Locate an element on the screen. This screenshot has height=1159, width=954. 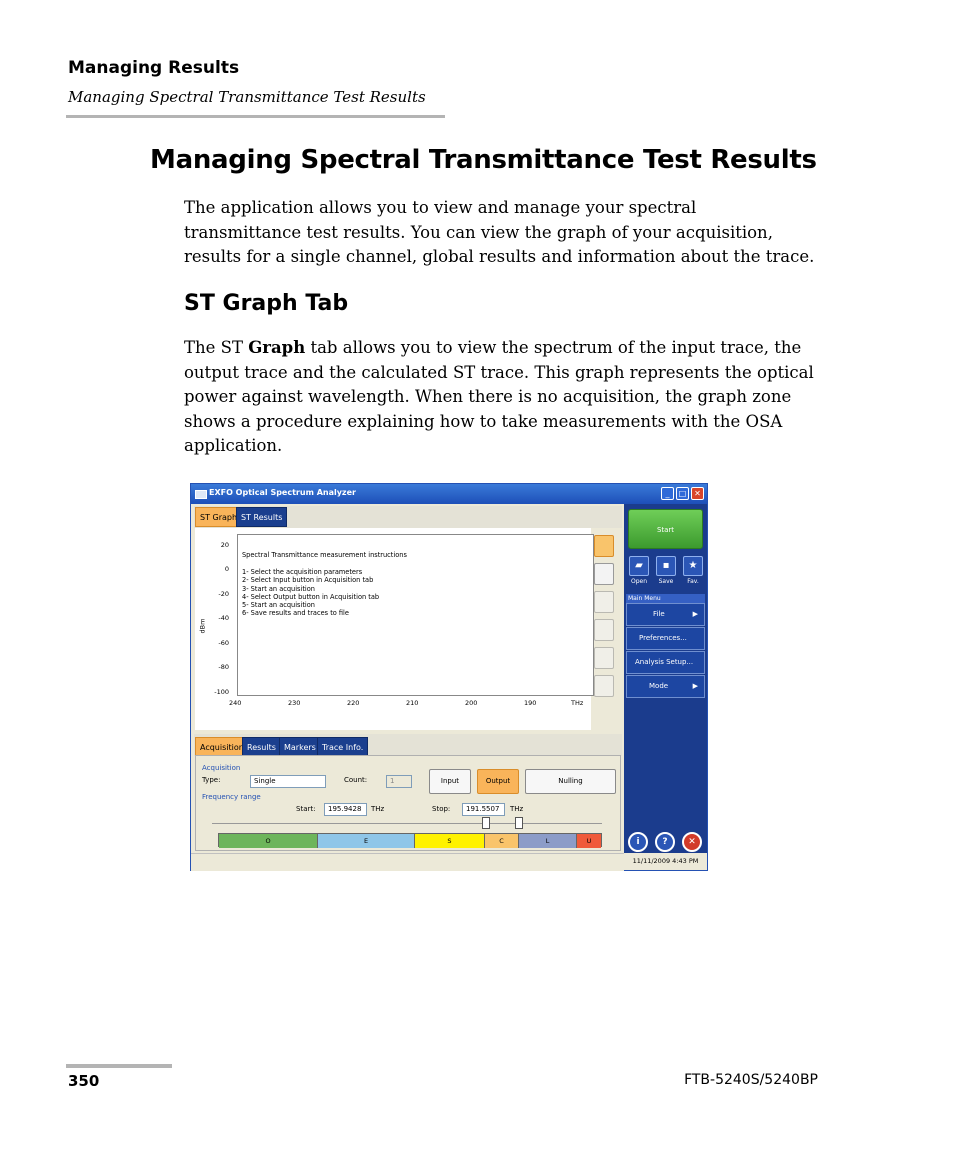
stop-freq-unit: THz is located at coordinates (517, 809).